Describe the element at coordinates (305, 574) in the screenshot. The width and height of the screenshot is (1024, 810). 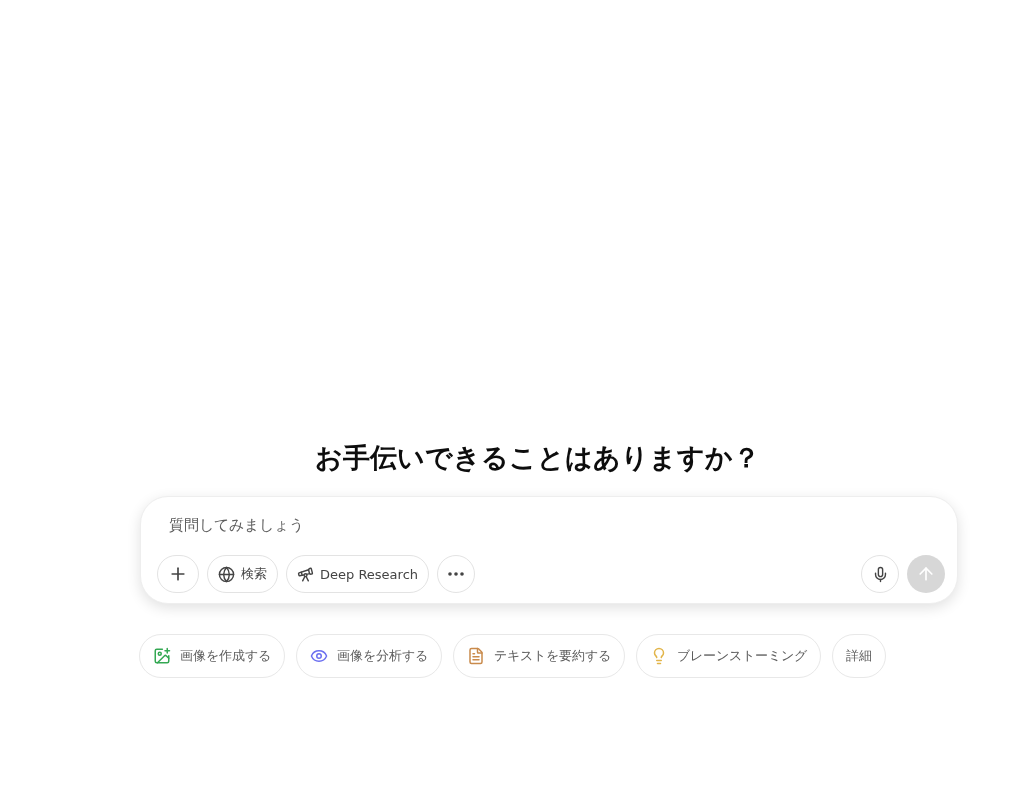
I see `telescope-icon` at that location.